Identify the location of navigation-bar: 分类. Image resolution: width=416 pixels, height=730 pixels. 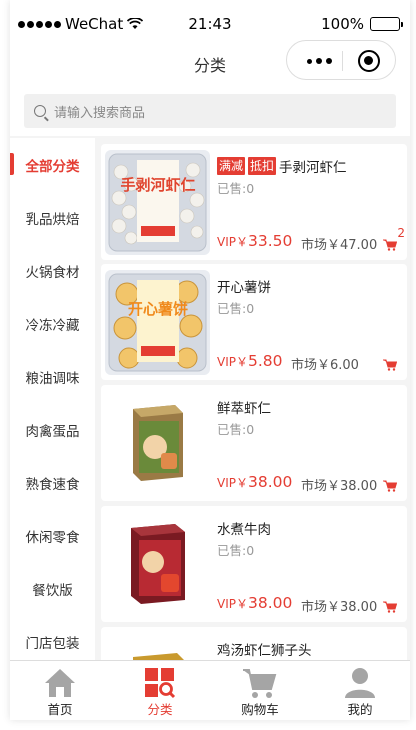
(210, 61).